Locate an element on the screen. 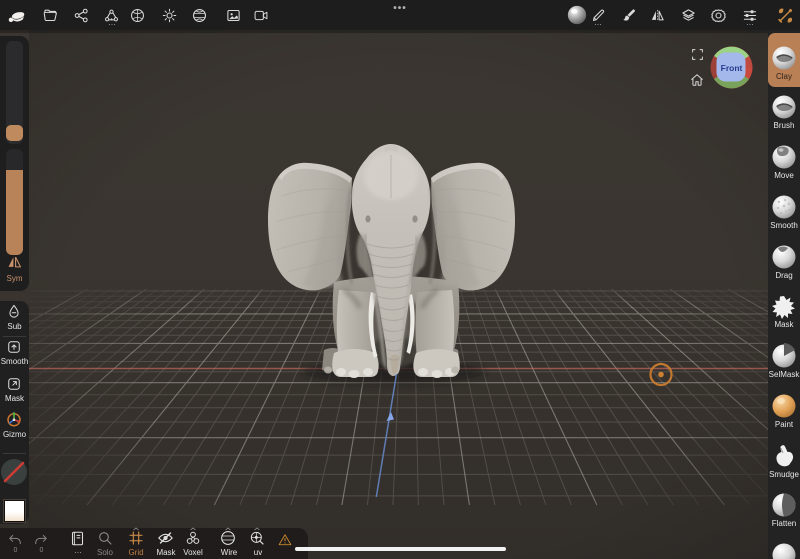  svg-text: Front is located at coordinates (732, 68).